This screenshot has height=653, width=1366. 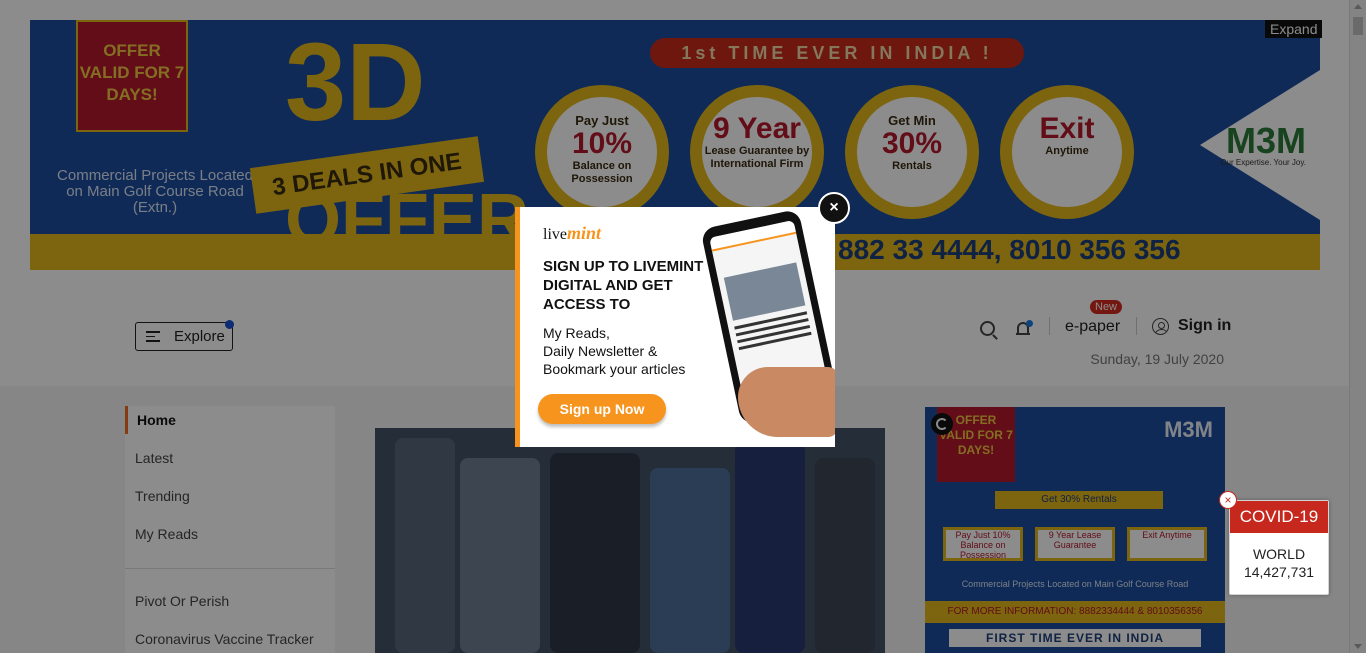 I want to click on covid-title: COVID-19, so click(x=1279, y=517).